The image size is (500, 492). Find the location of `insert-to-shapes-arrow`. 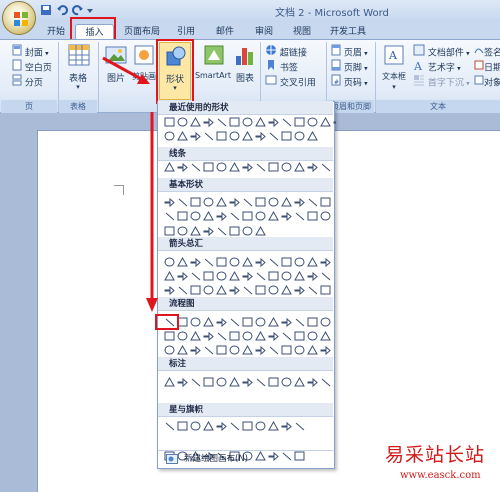

insert-to-shapes-arrow is located at coordinates (126, 70).